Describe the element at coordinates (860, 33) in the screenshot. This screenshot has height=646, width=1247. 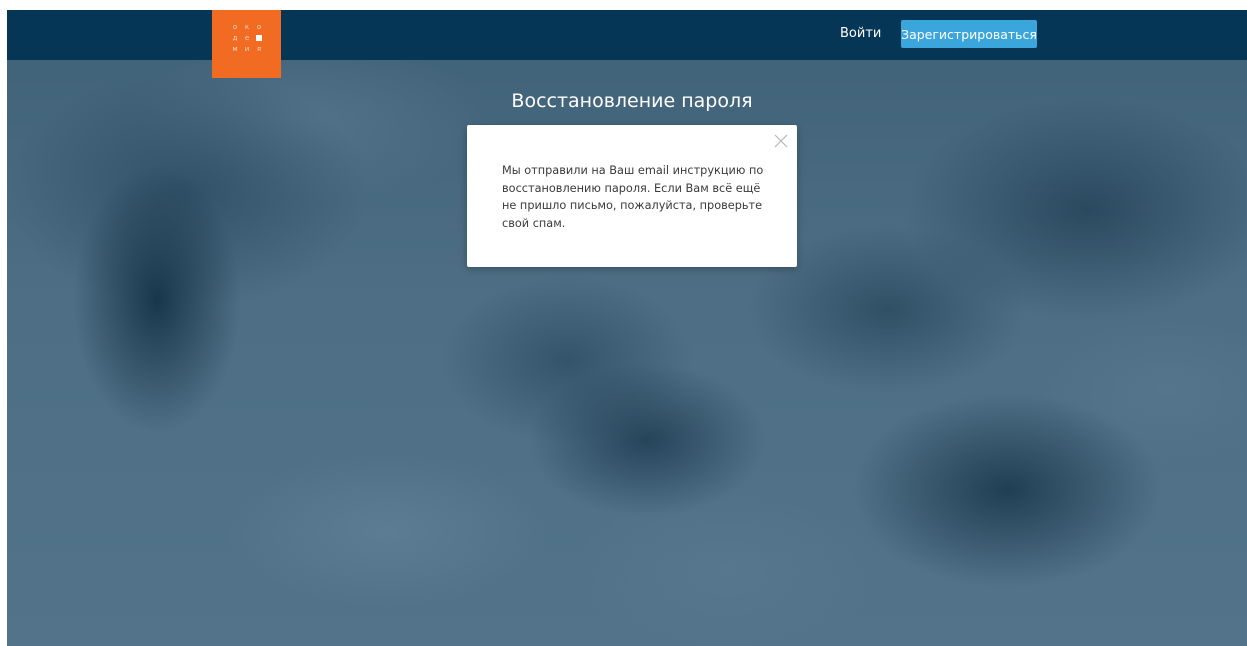
I see `login-link: Войти` at that location.